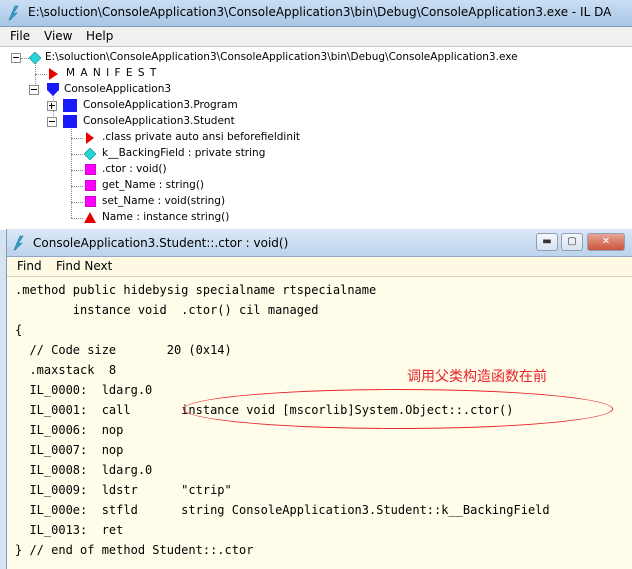 This screenshot has width=632, height=569. Describe the element at coordinates (35, 58) in the screenshot. I see `assembly-diamond-icon` at that location.